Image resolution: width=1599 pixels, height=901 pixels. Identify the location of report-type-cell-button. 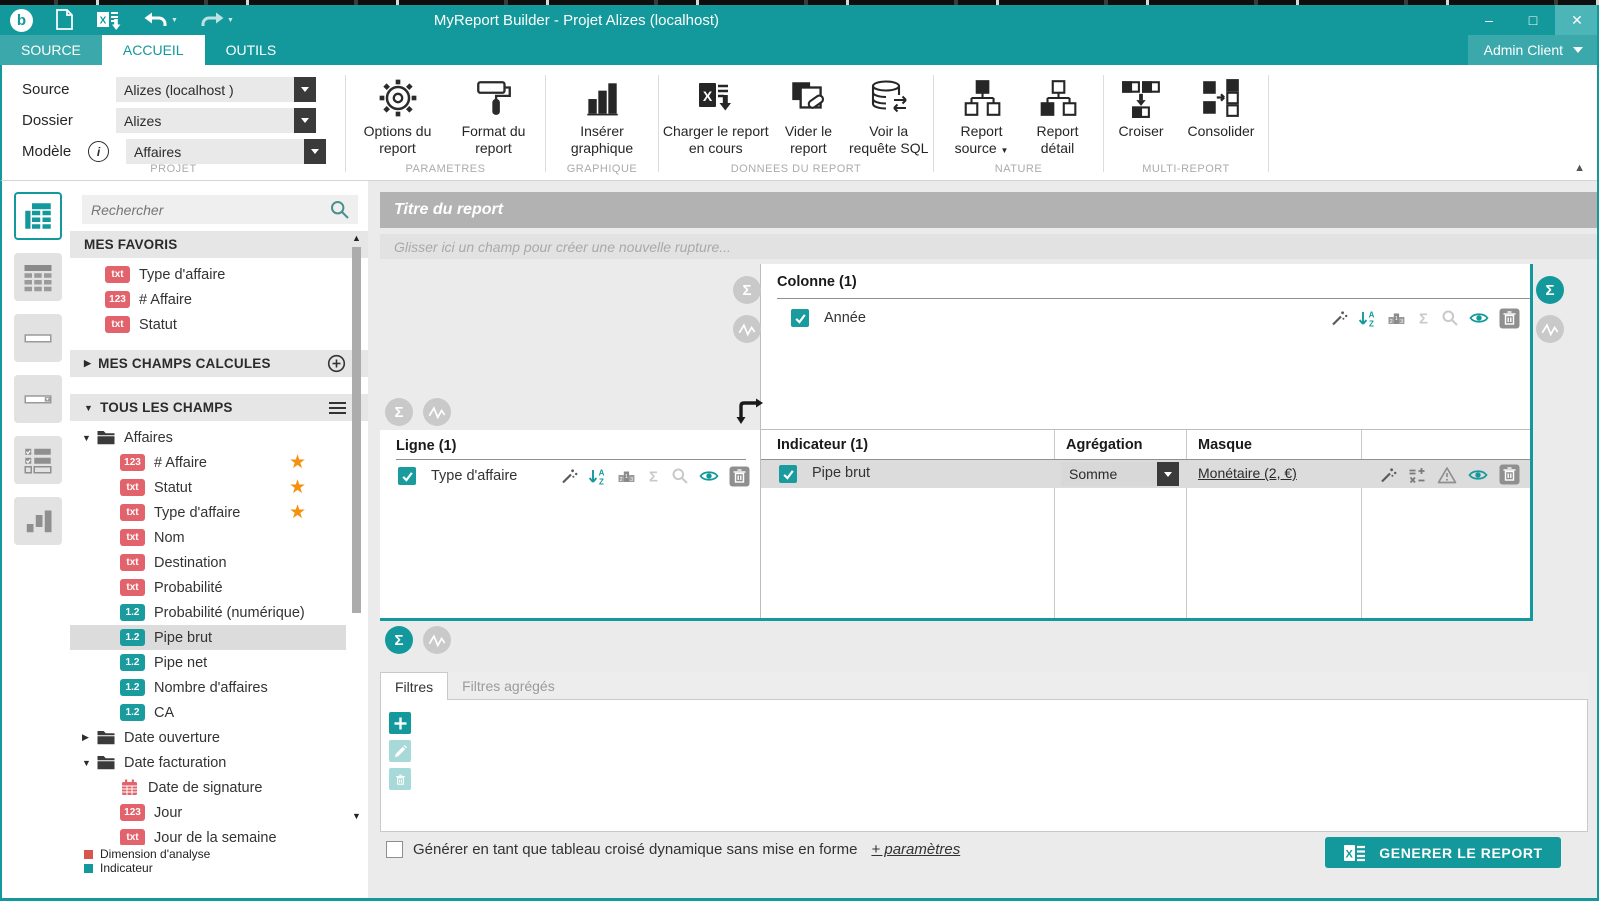
(38, 338).